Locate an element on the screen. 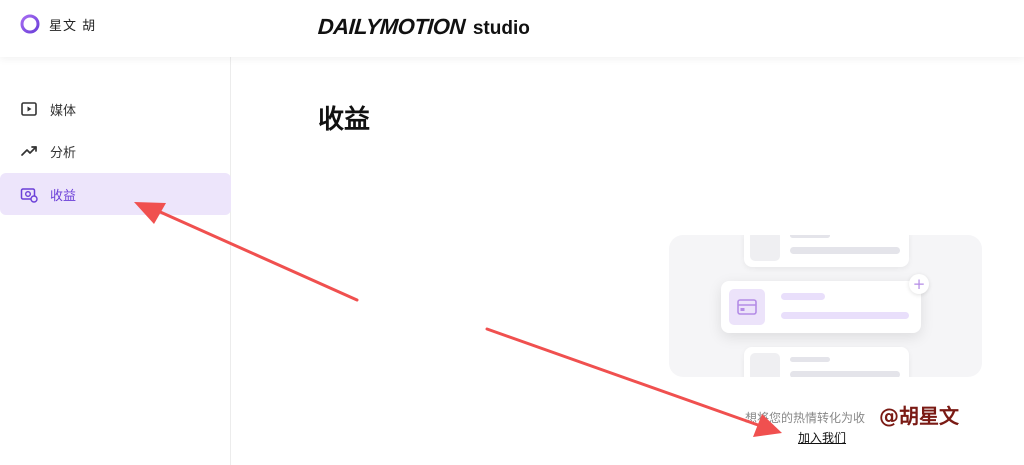 The height and width of the screenshot is (465, 1024). sidebar-item-media: 媒体 is located at coordinates (115, 109).